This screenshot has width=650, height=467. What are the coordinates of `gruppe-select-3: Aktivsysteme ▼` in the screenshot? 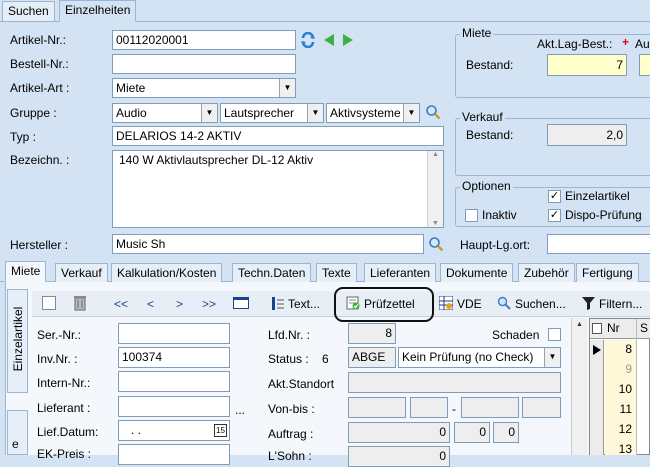 It's located at (373, 113).